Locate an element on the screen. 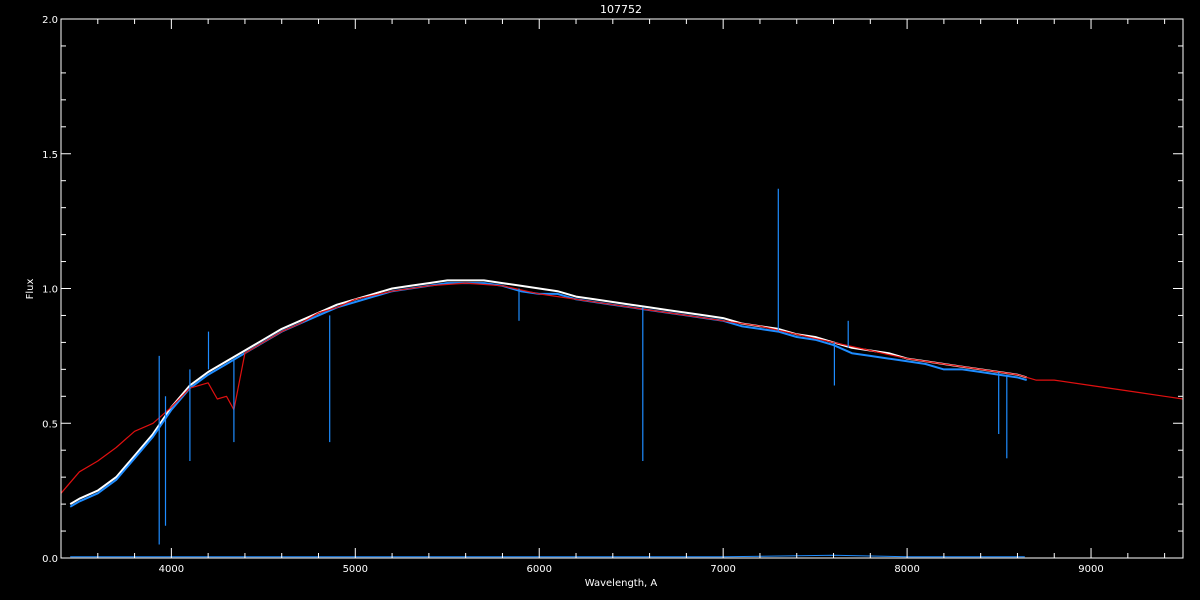 The width and height of the screenshot is (1200, 600). x-tick-label: 8000 is located at coordinates (906, 569).